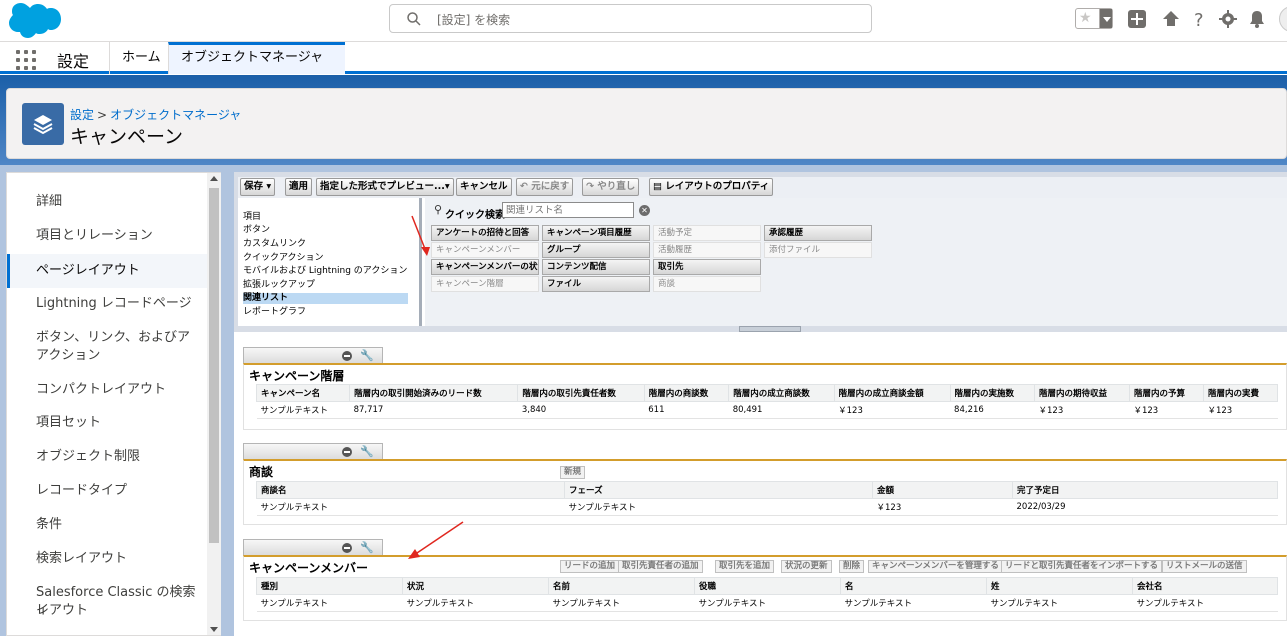 The height and width of the screenshot is (636, 1287). I want to click on help-icon: ?, so click(1199, 19).